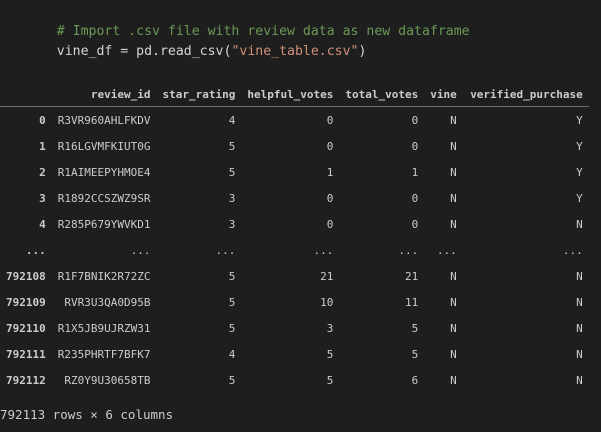 This screenshot has width=601, height=432. I want to click on table-row: 0 R3VR960AHLFKDV 4 0 0 N Y, so click(294, 120).